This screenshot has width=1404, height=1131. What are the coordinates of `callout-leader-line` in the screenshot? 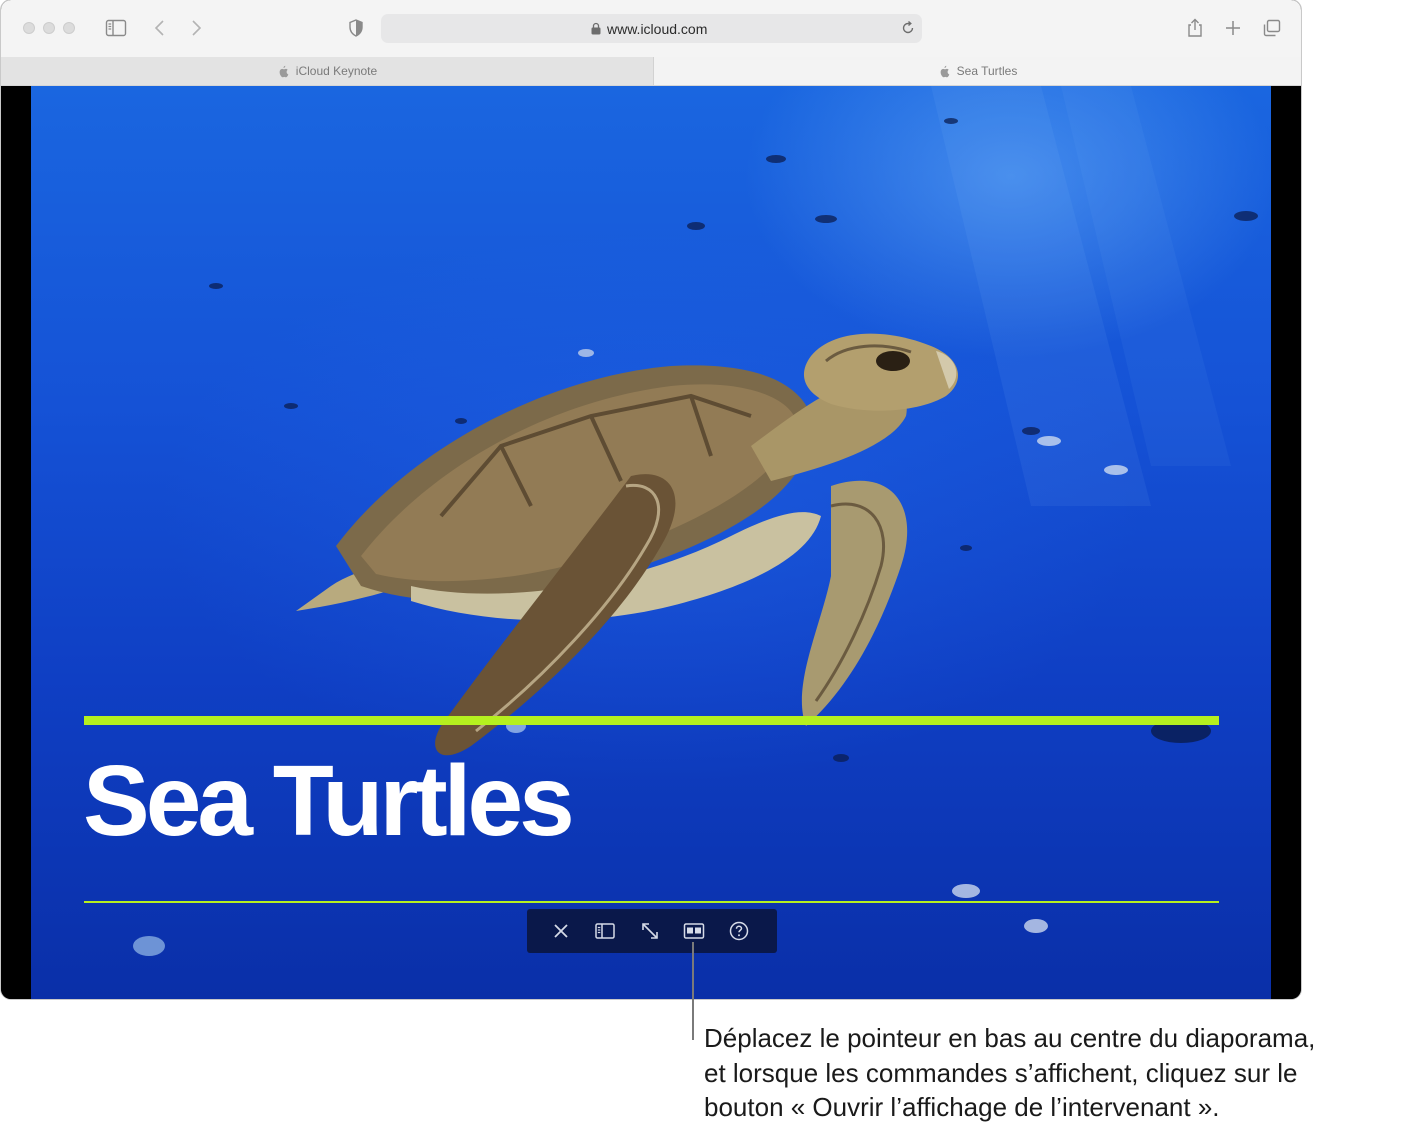 It's located at (693, 991).